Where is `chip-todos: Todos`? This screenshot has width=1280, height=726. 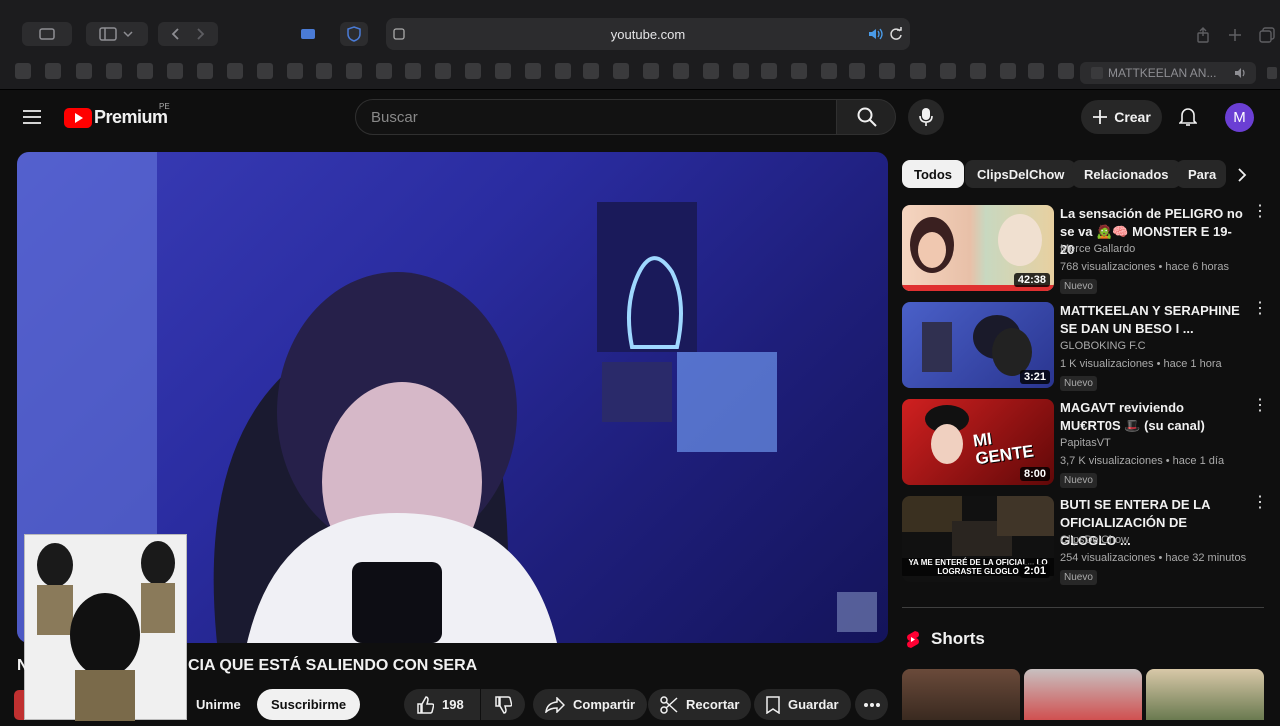
chip-todos: Todos is located at coordinates (933, 174).